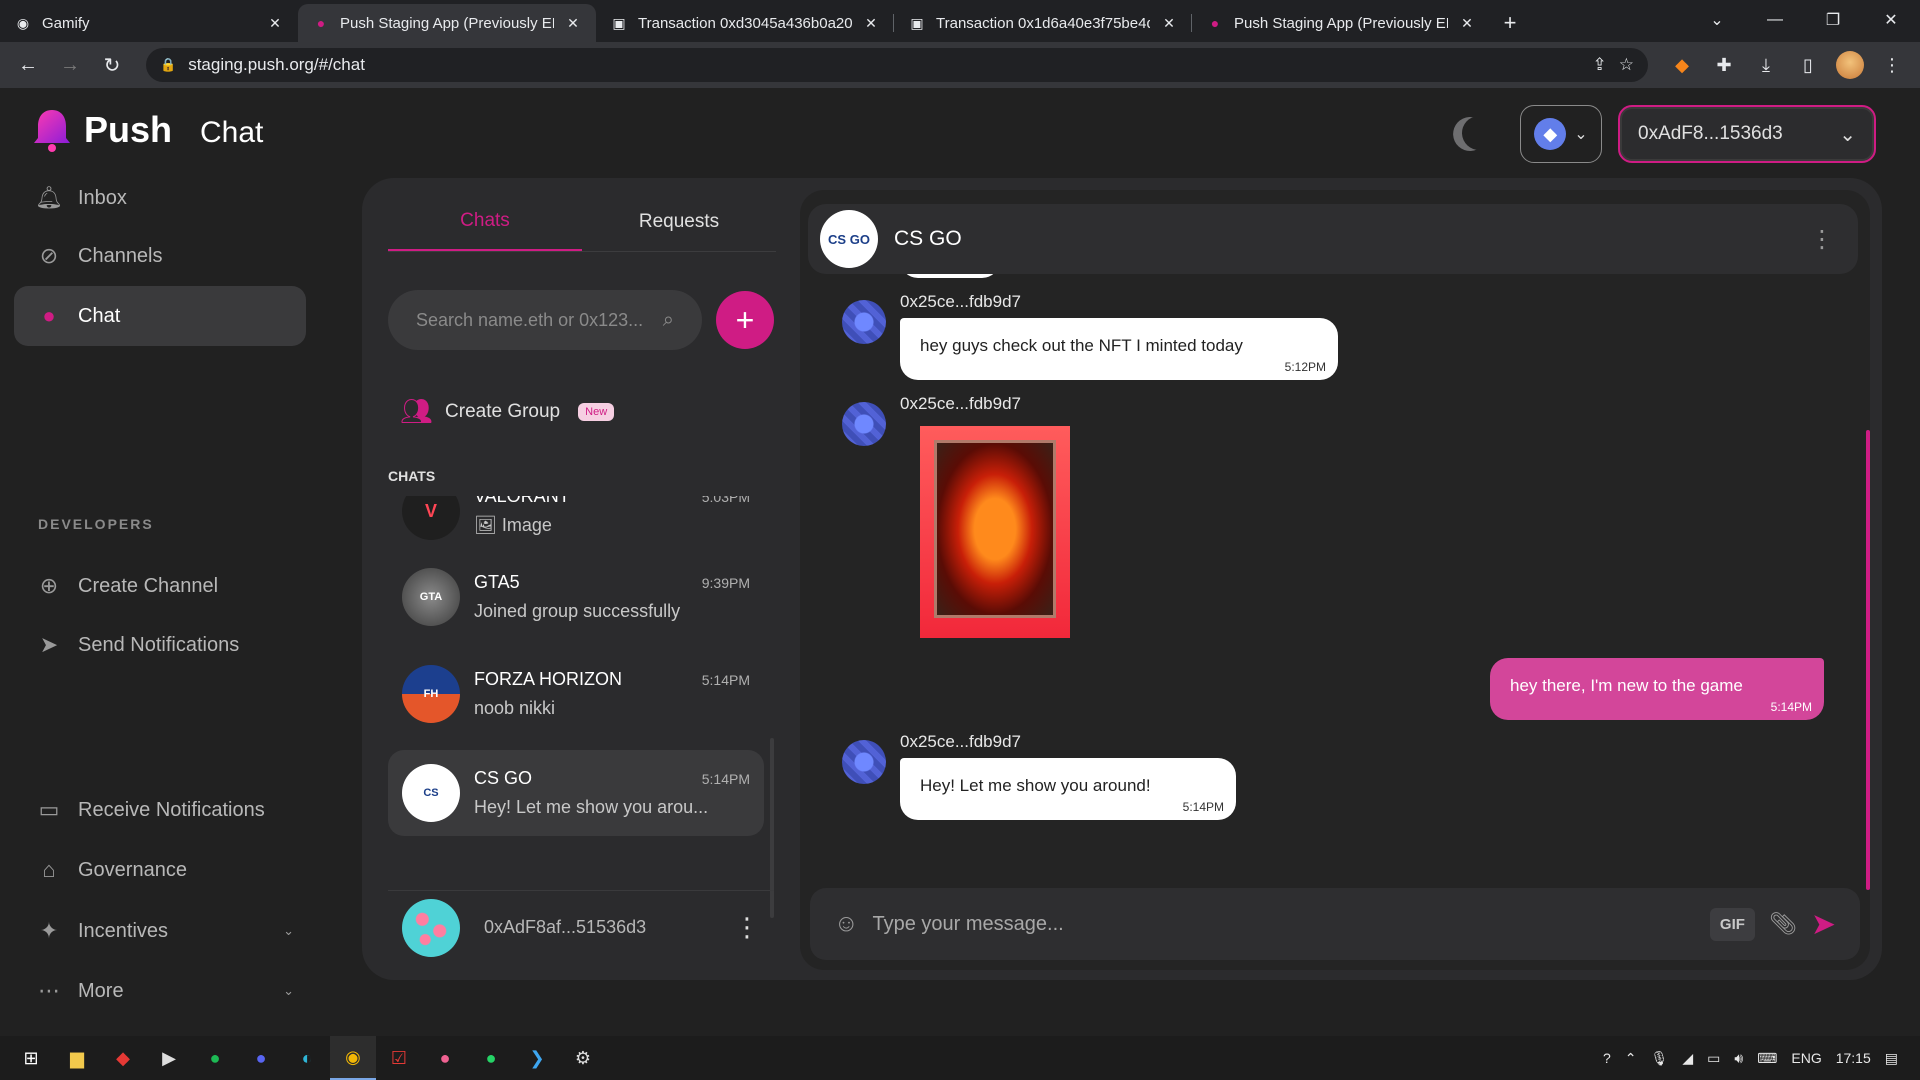 This screenshot has height=1080, width=1920. What do you see at coordinates (897, 65) in the screenshot?
I see `address-bar: 🔒 staging.push.org/#/chat ⇪ ☆` at bounding box center [897, 65].